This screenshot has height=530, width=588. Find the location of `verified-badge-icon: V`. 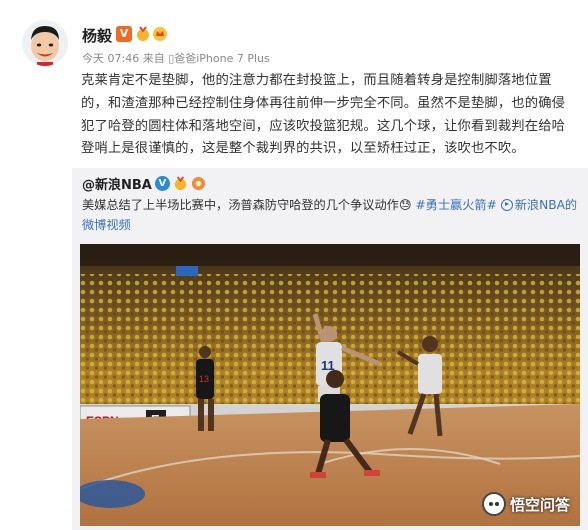

verified-badge-icon: V is located at coordinates (124, 34).